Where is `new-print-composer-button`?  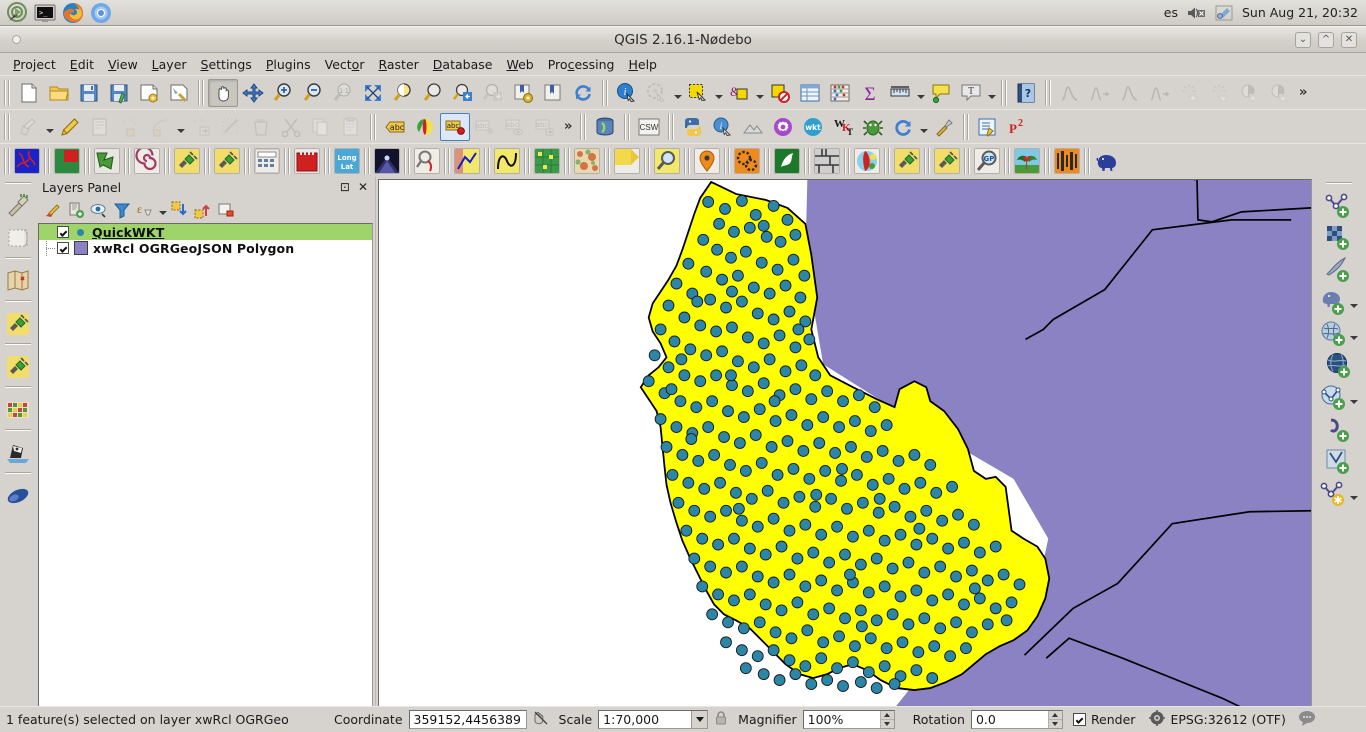 new-print-composer-button is located at coordinates (149, 93).